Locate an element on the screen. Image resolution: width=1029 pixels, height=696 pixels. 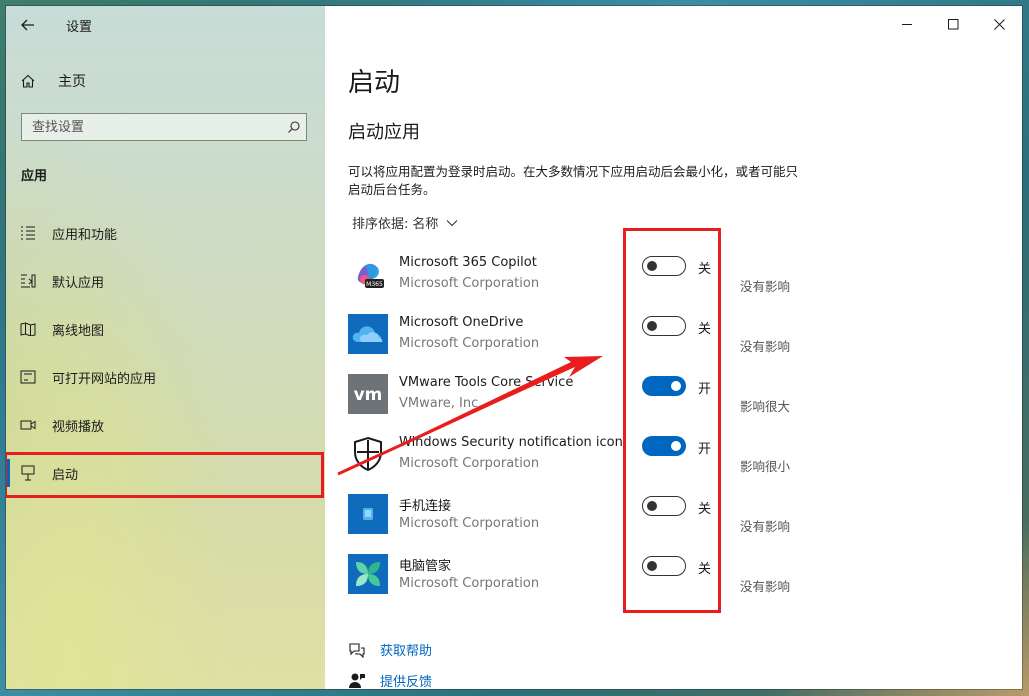
get-help-link: 获取帮助 is located at coordinates (390, 649).